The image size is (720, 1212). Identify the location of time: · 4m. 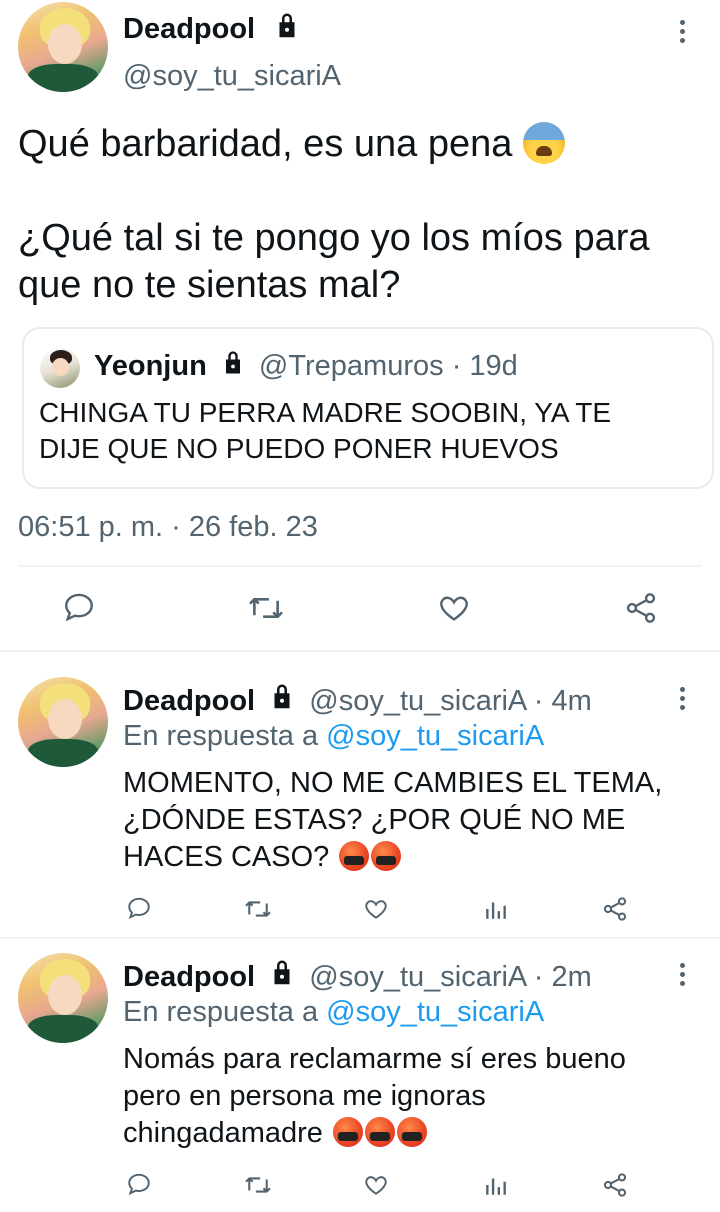
(562, 701).